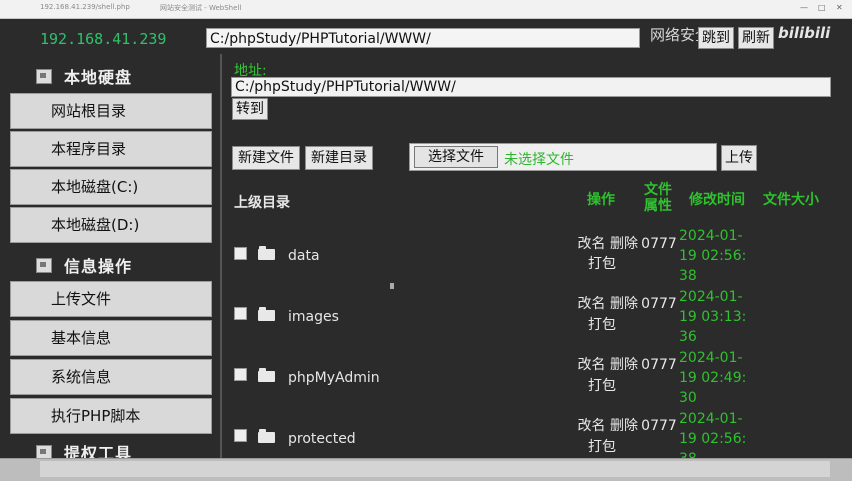  What do you see at coordinates (111, 111) in the screenshot?
I see `sidebar-item-web-root: 网站根目录` at bounding box center [111, 111].